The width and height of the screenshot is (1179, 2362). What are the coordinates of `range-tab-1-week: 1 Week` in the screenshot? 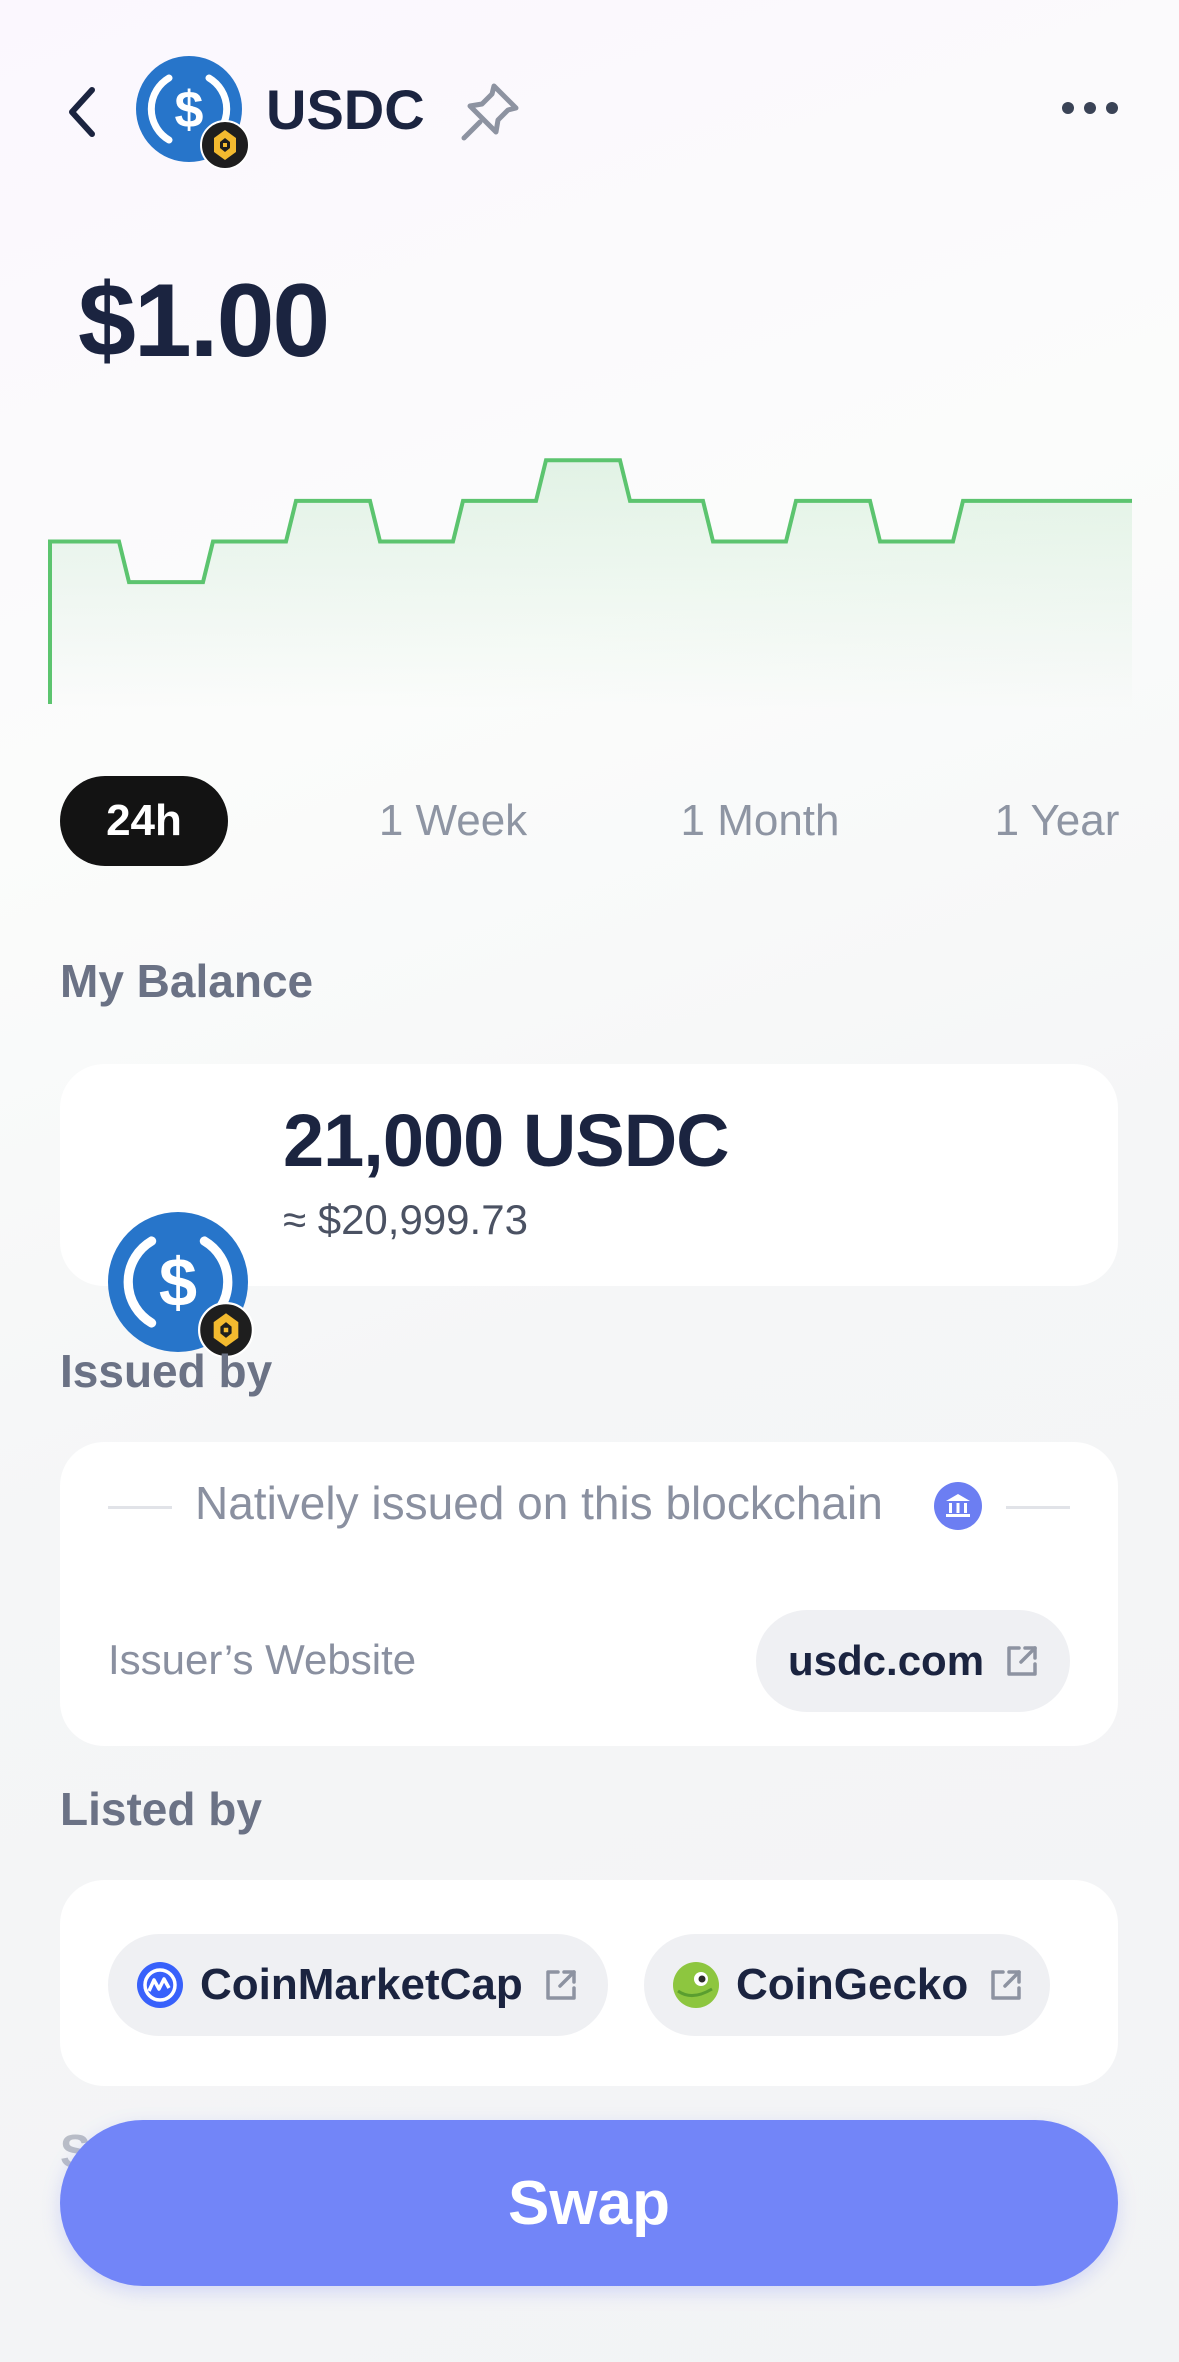 It's located at (453, 821).